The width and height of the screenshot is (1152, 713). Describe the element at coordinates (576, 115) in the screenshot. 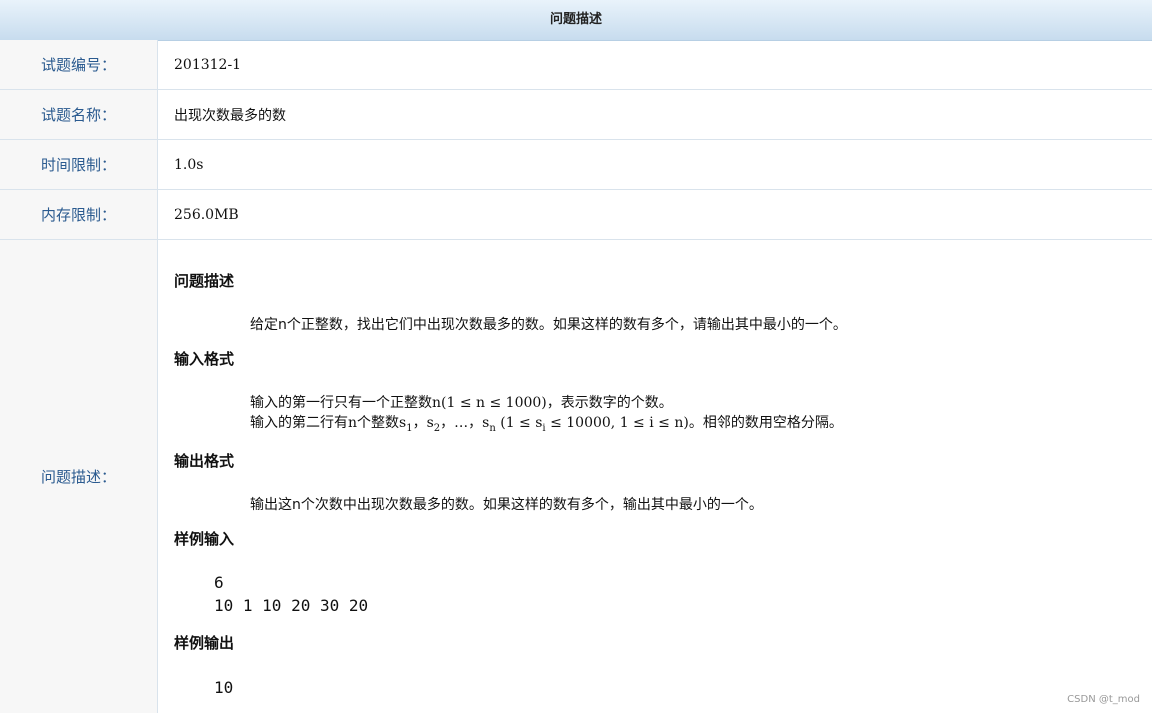

I see `row-problem-name: 试题名称： 出现次数最多的数` at that location.